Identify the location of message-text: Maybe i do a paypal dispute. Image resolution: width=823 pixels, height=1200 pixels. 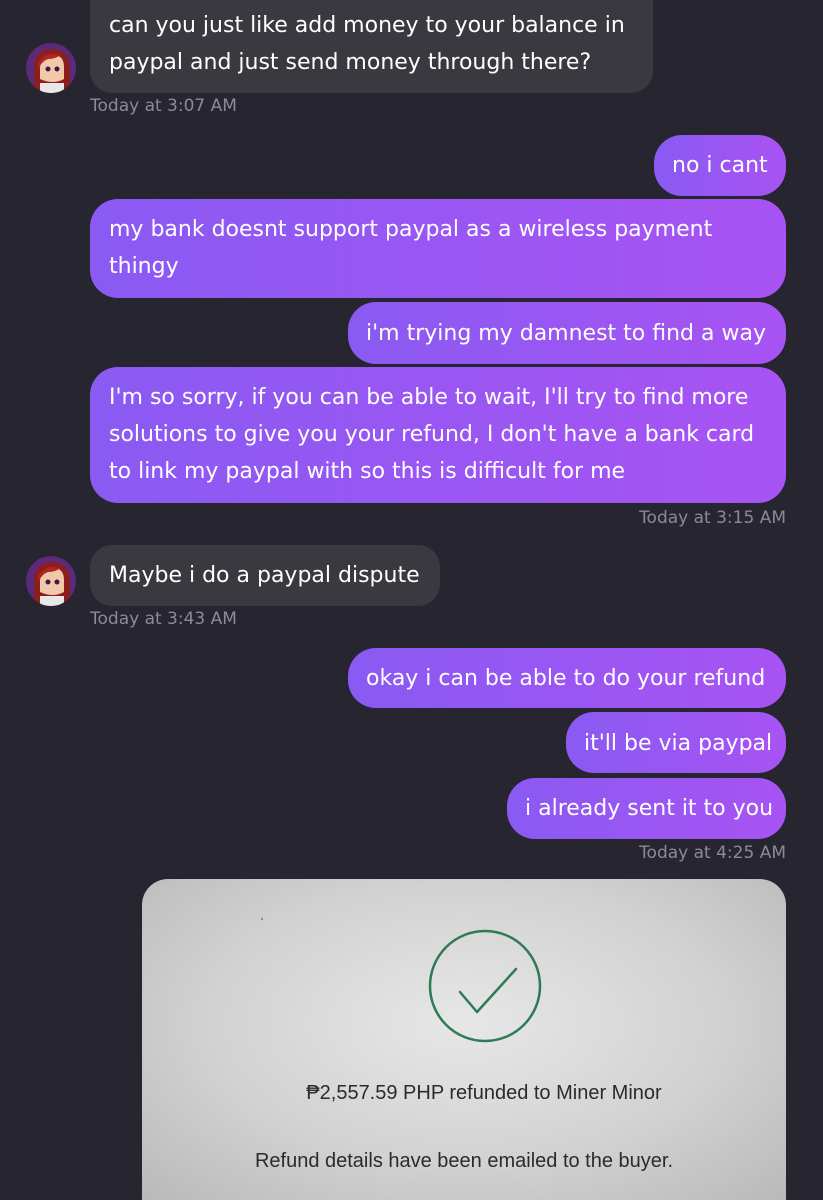
(264, 575).